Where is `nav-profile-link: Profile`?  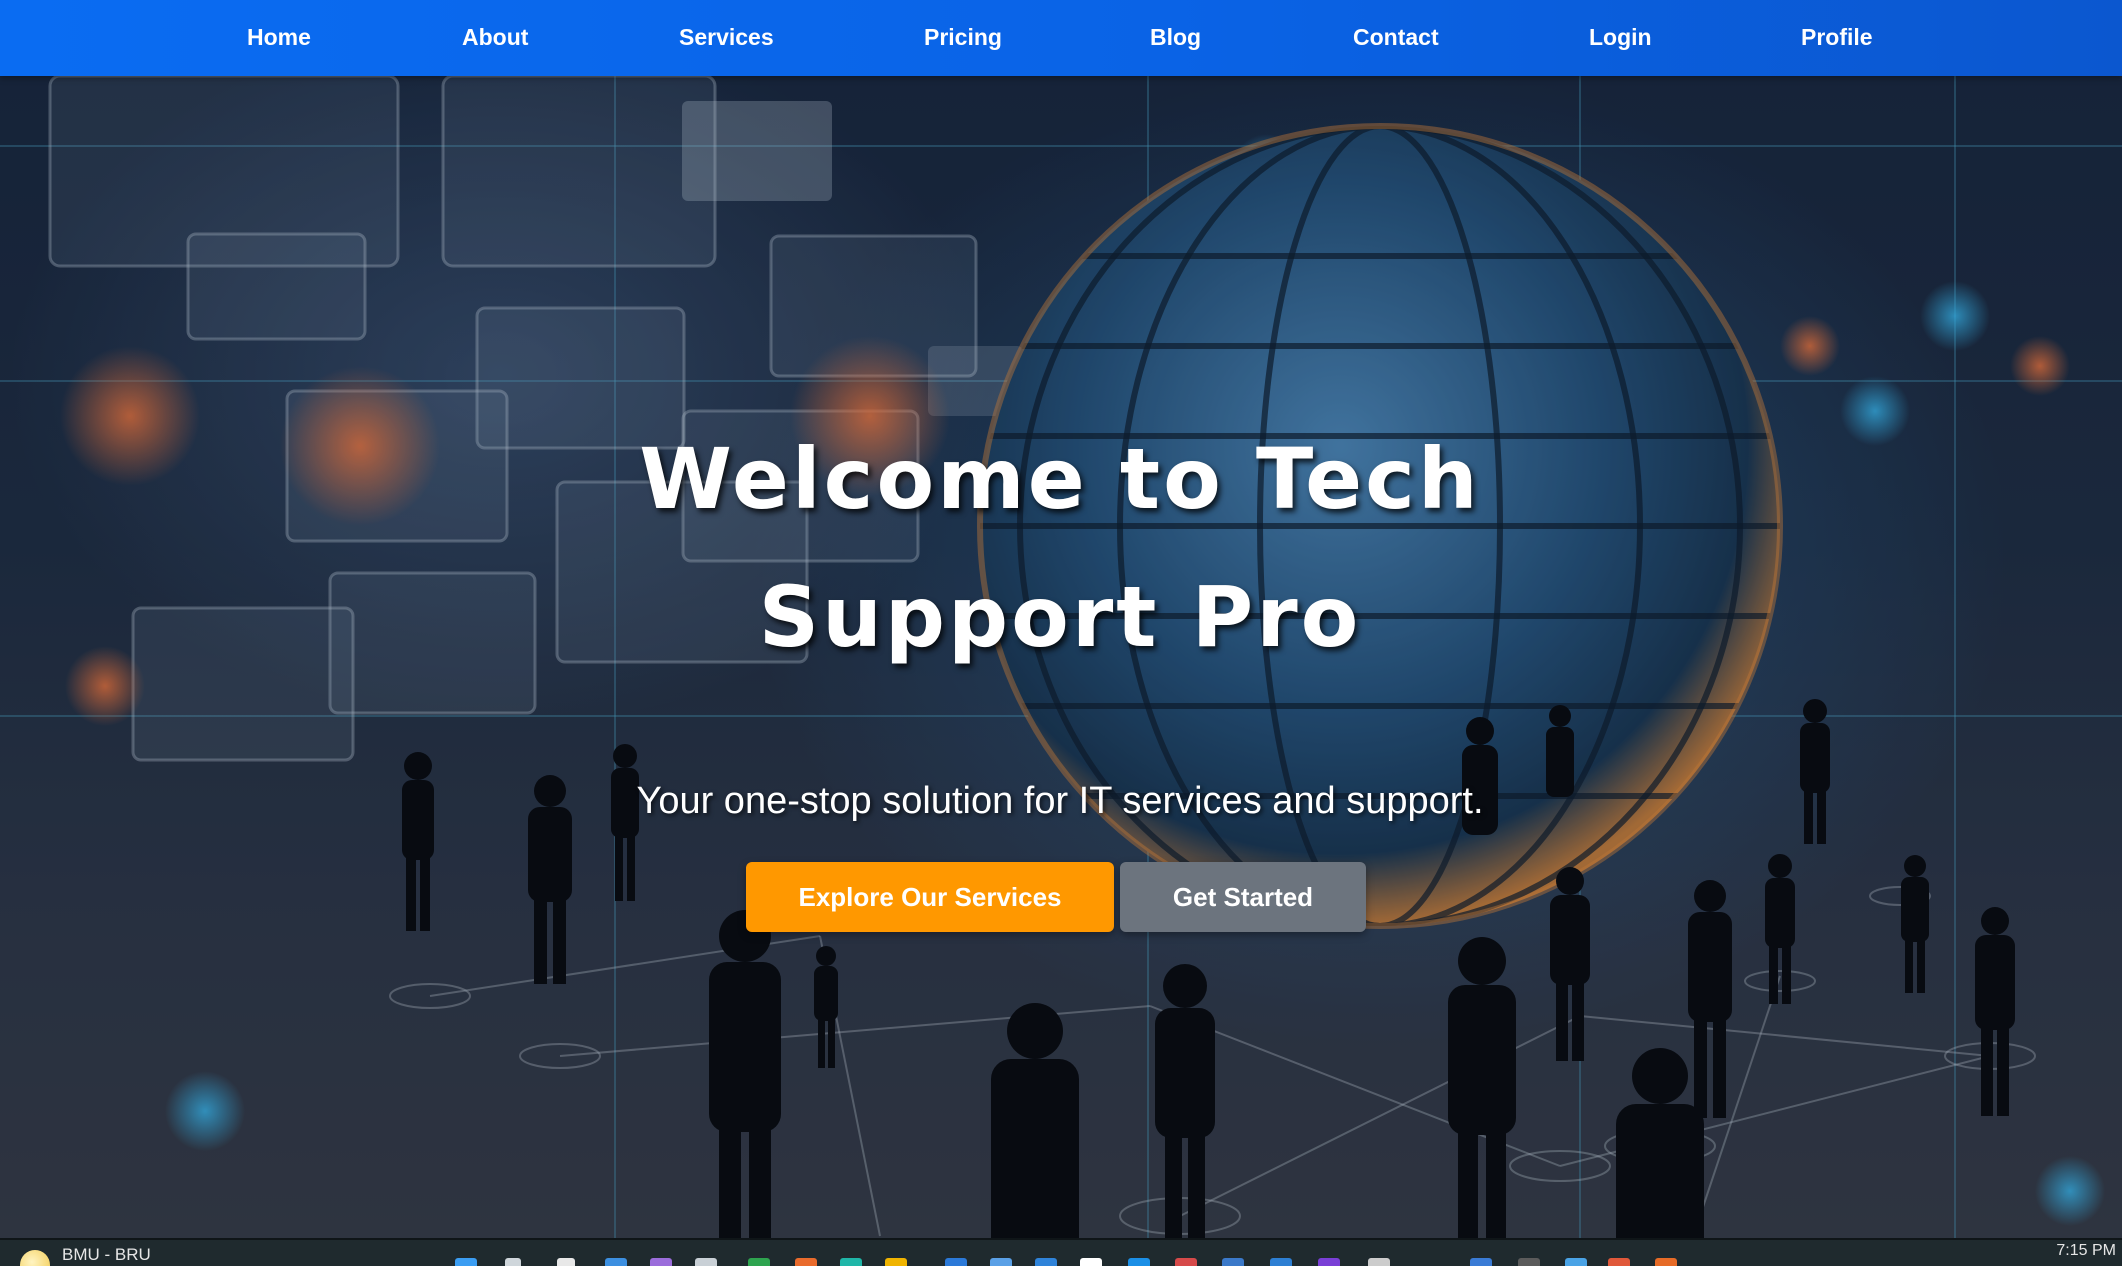
nav-profile-link: Profile is located at coordinates (1837, 37).